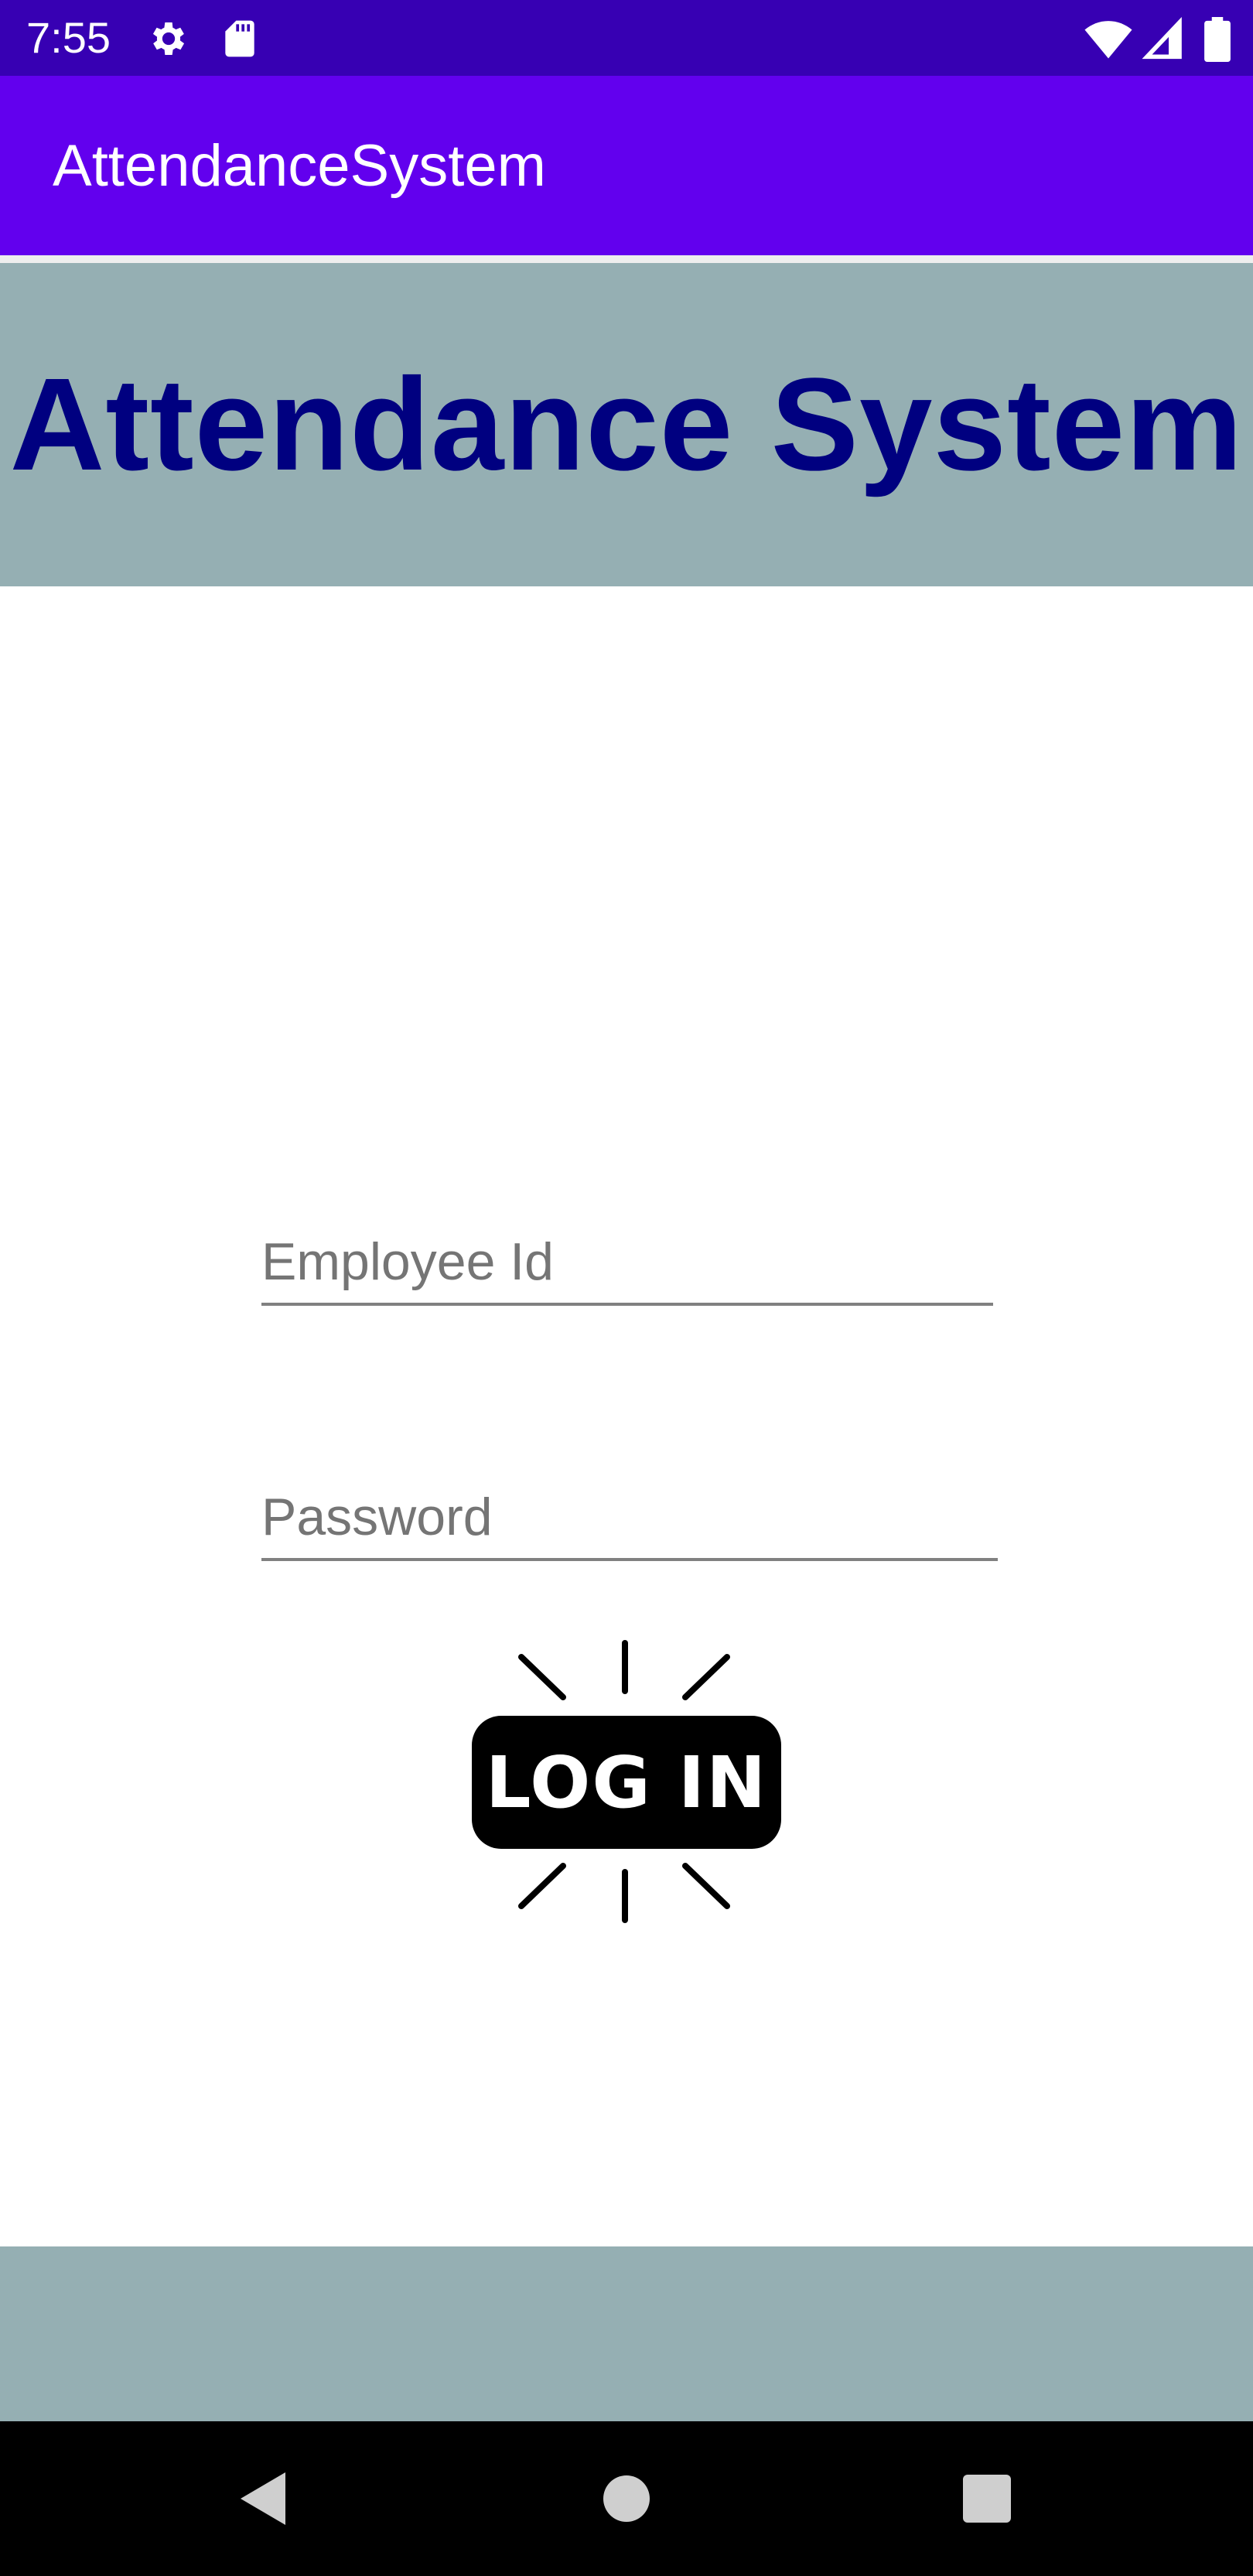 The height and width of the screenshot is (2576, 1253). Describe the element at coordinates (239, 38) in the screenshot. I see `sd-card-icon` at that location.